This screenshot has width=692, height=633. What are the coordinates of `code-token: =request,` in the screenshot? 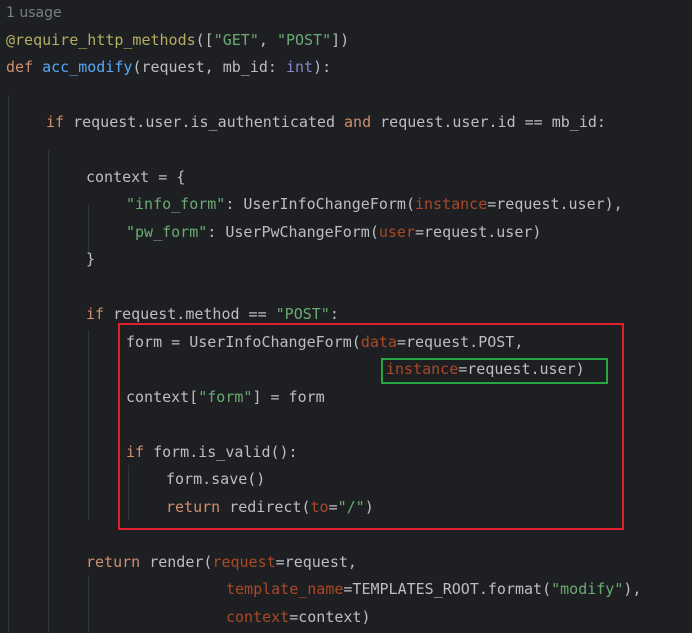 It's located at (316, 562).